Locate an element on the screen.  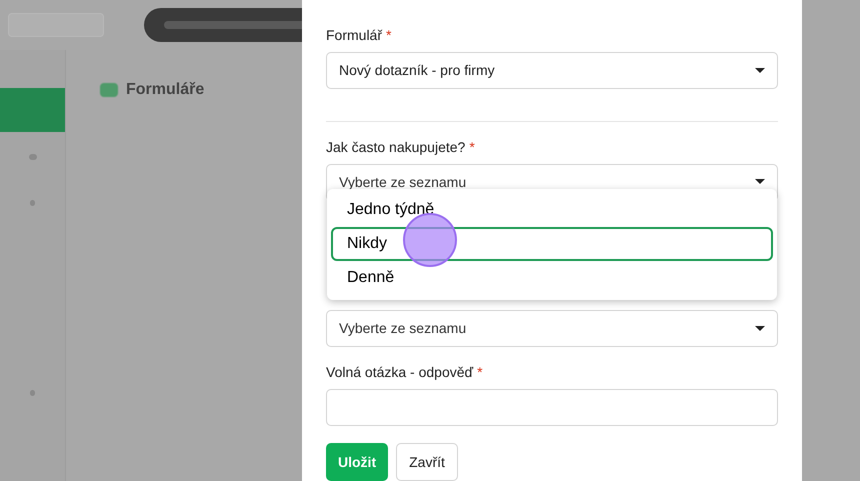
field-label: Jak často nakupujete? is located at coordinates (396, 147).